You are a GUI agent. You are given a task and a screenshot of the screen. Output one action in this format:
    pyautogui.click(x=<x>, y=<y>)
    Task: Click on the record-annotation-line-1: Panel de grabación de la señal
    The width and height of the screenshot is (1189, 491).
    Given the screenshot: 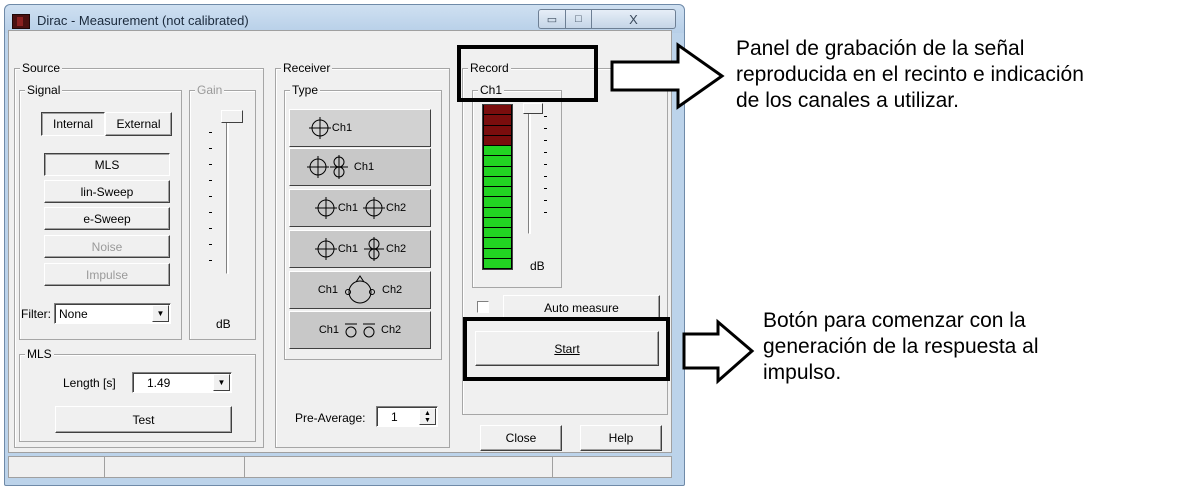 What is the action you would take?
    pyautogui.click(x=880, y=48)
    